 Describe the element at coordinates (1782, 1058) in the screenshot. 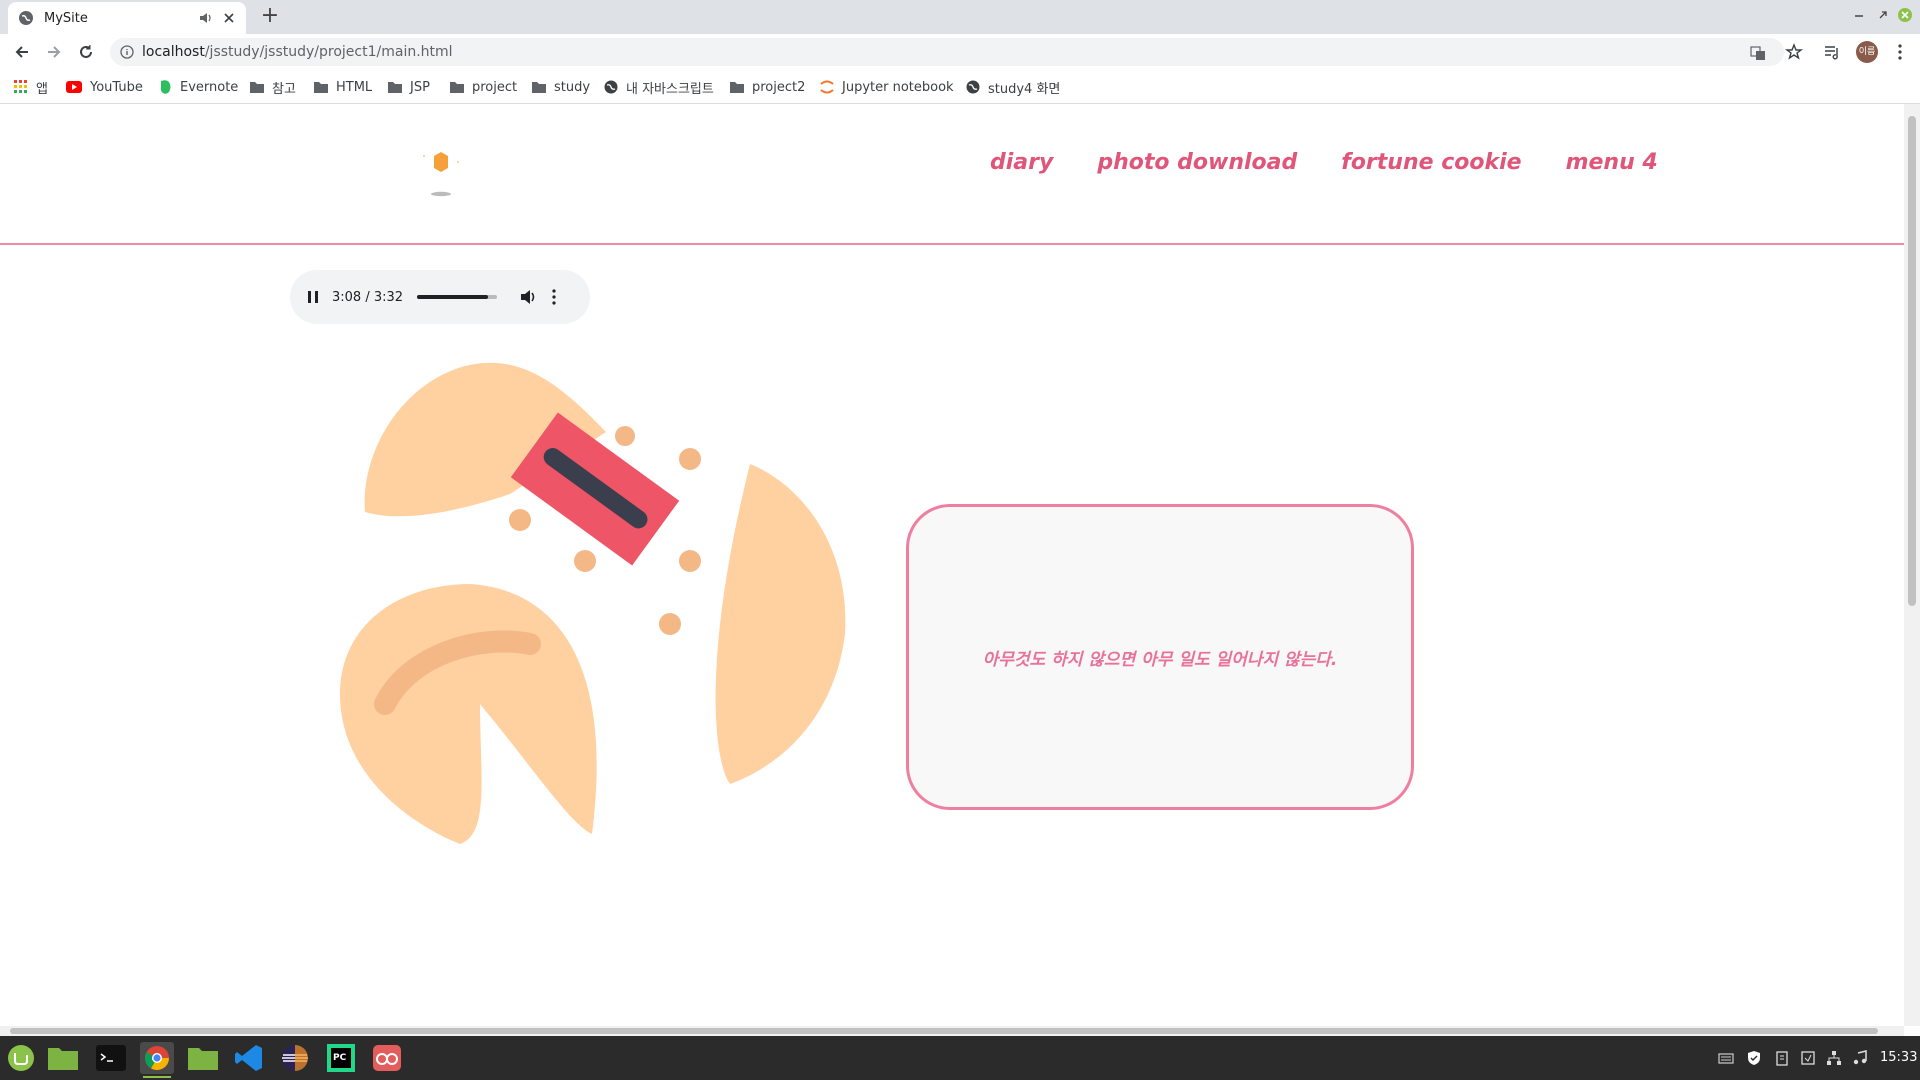

I see `clipboard-icon` at that location.